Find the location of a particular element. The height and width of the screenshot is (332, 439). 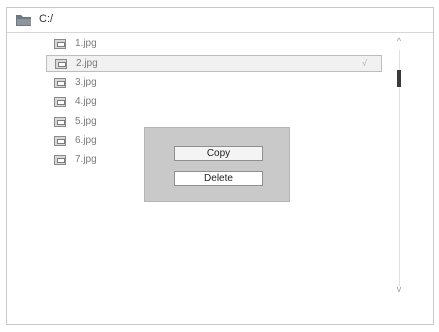

check-mark: √ is located at coordinates (364, 63).